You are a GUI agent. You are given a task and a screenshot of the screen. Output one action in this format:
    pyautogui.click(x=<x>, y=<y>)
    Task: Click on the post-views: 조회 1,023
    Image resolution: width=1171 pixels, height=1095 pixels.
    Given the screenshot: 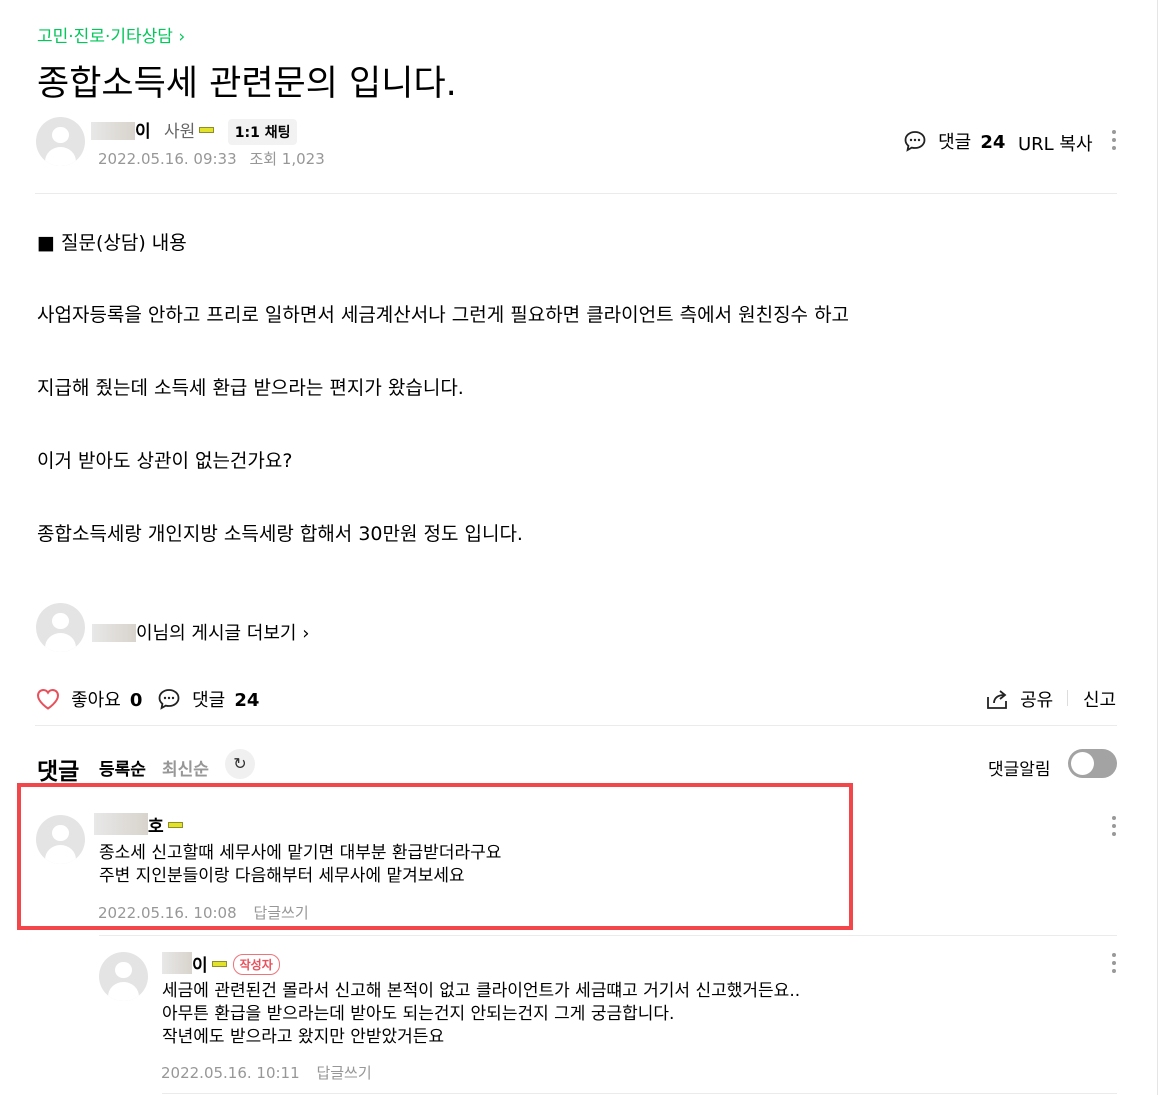 What is the action you would take?
    pyautogui.click(x=287, y=159)
    